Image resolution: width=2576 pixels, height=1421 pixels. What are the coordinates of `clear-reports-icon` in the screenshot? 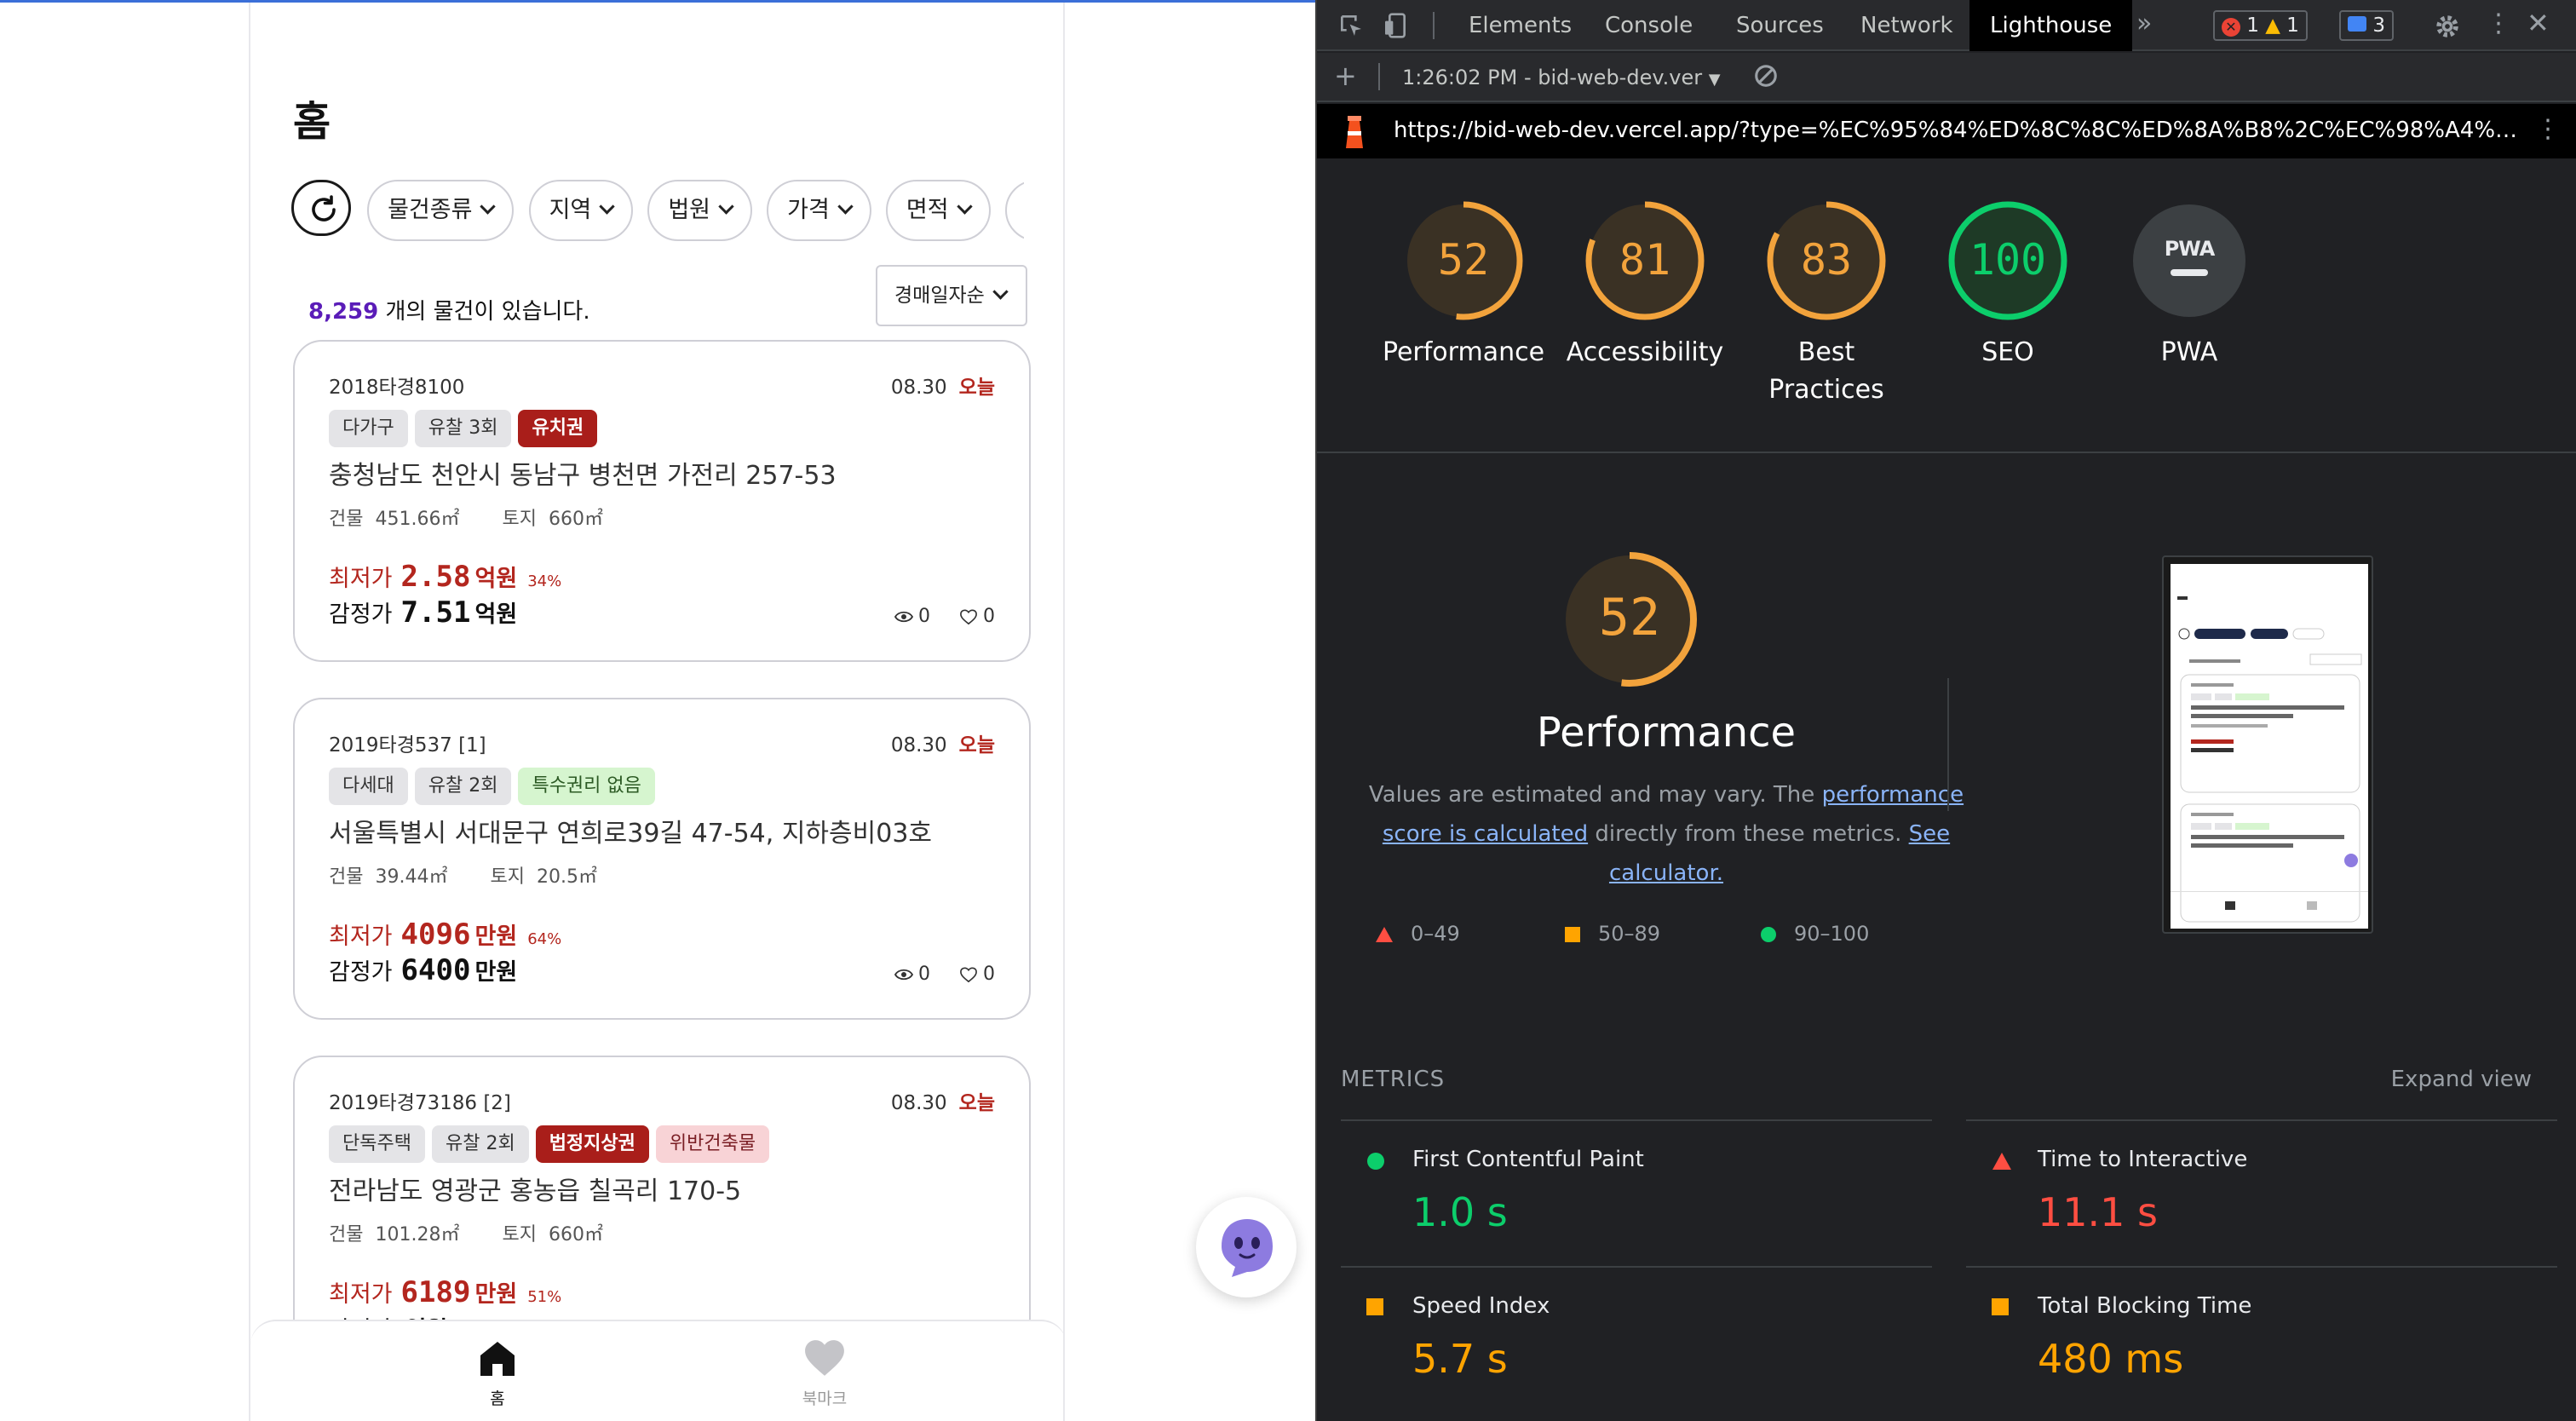 It's located at (1766, 78).